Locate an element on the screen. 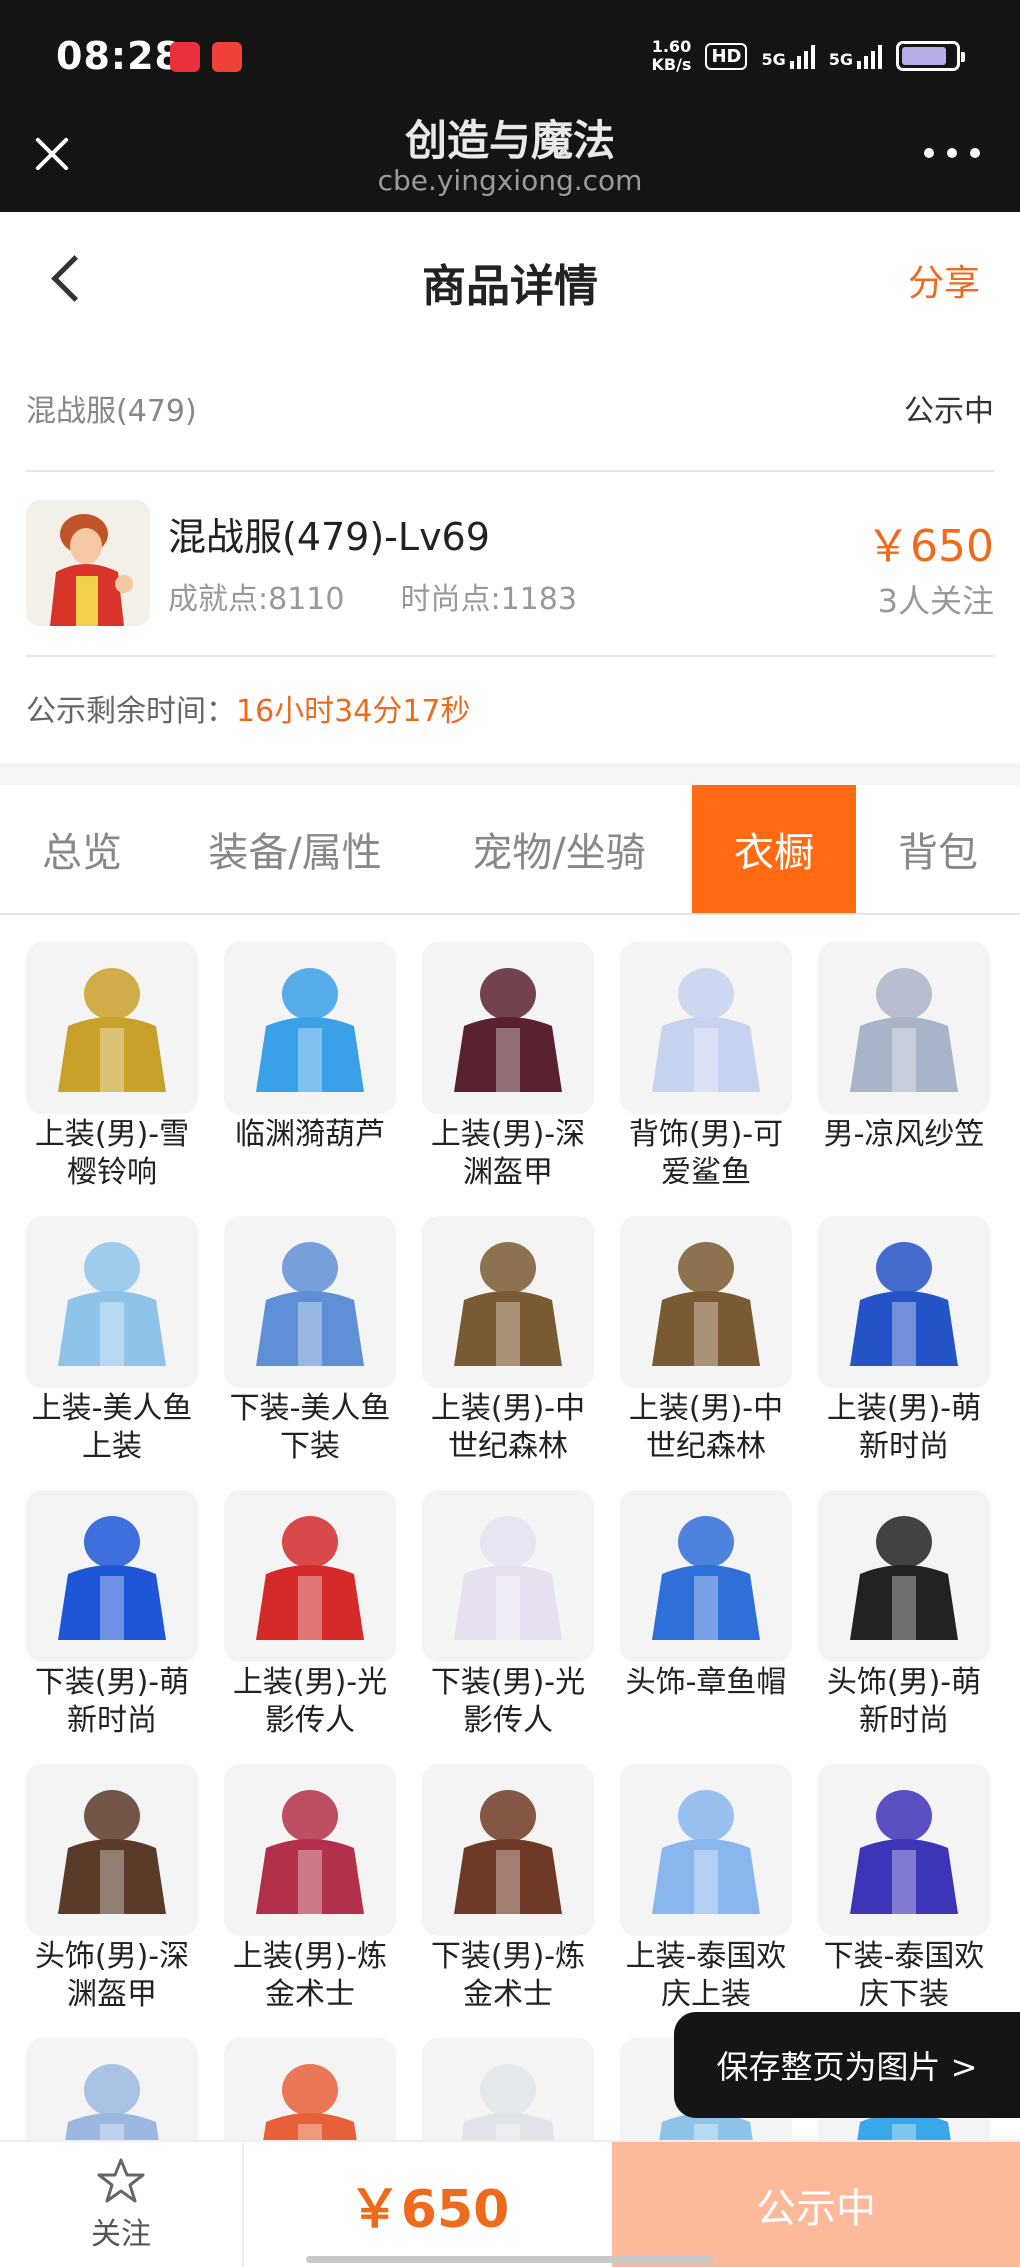 The image size is (1020, 2267). wardrobe-item-label: 男-凉风纱笠 is located at coordinates (904, 1134).